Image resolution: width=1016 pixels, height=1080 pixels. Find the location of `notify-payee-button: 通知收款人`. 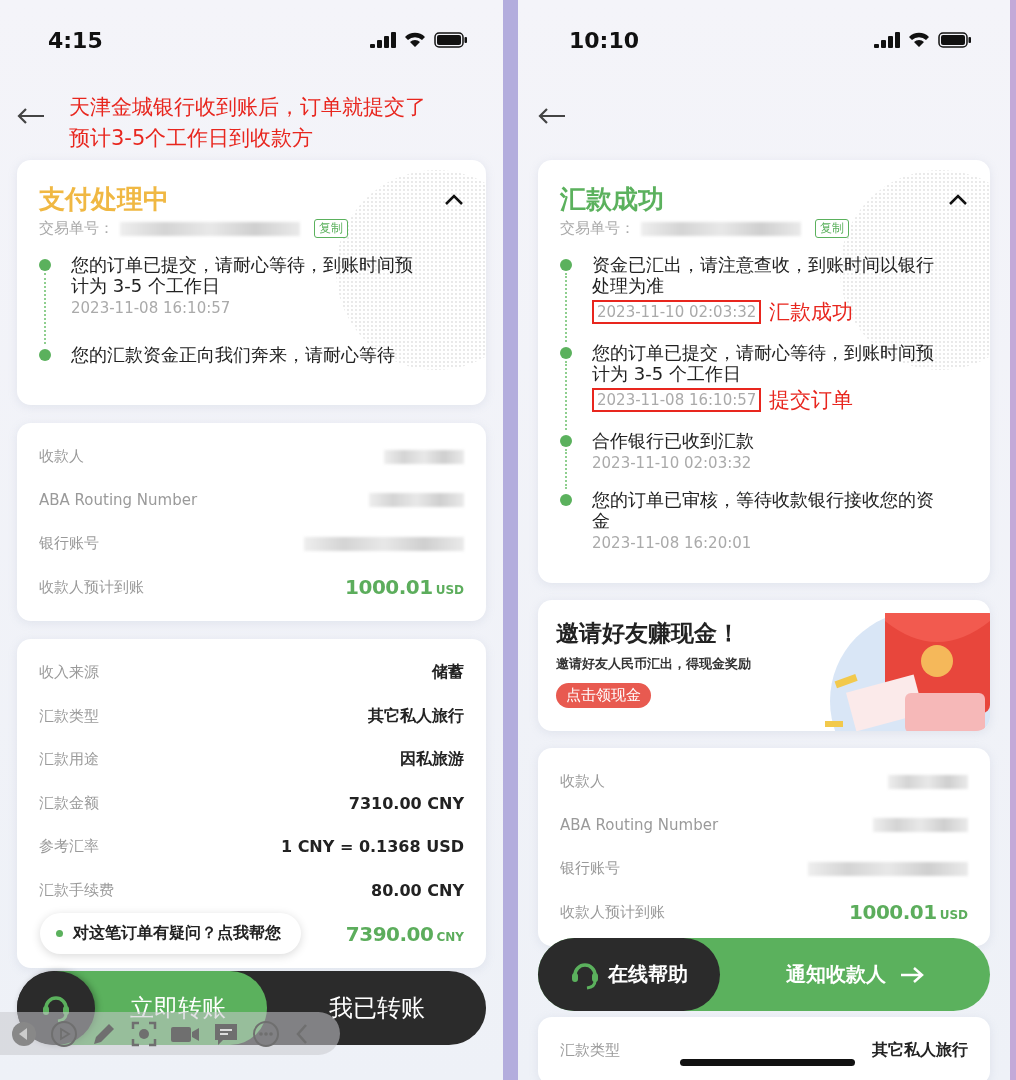

notify-payee-button: 通知收款人 is located at coordinates (855, 974).